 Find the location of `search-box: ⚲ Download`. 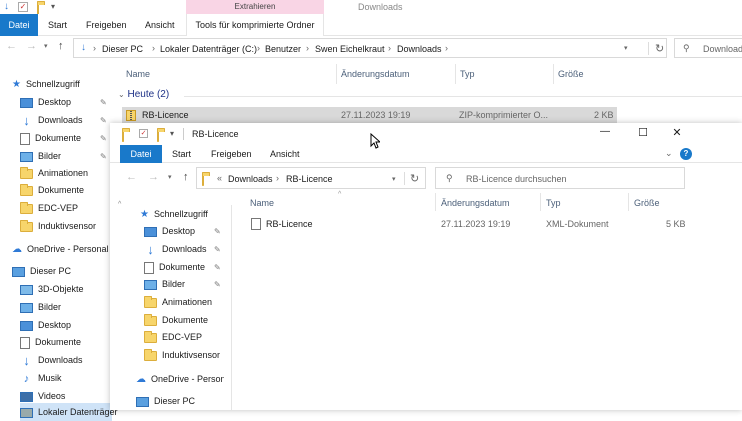

search-box: ⚲ Download is located at coordinates (708, 48).